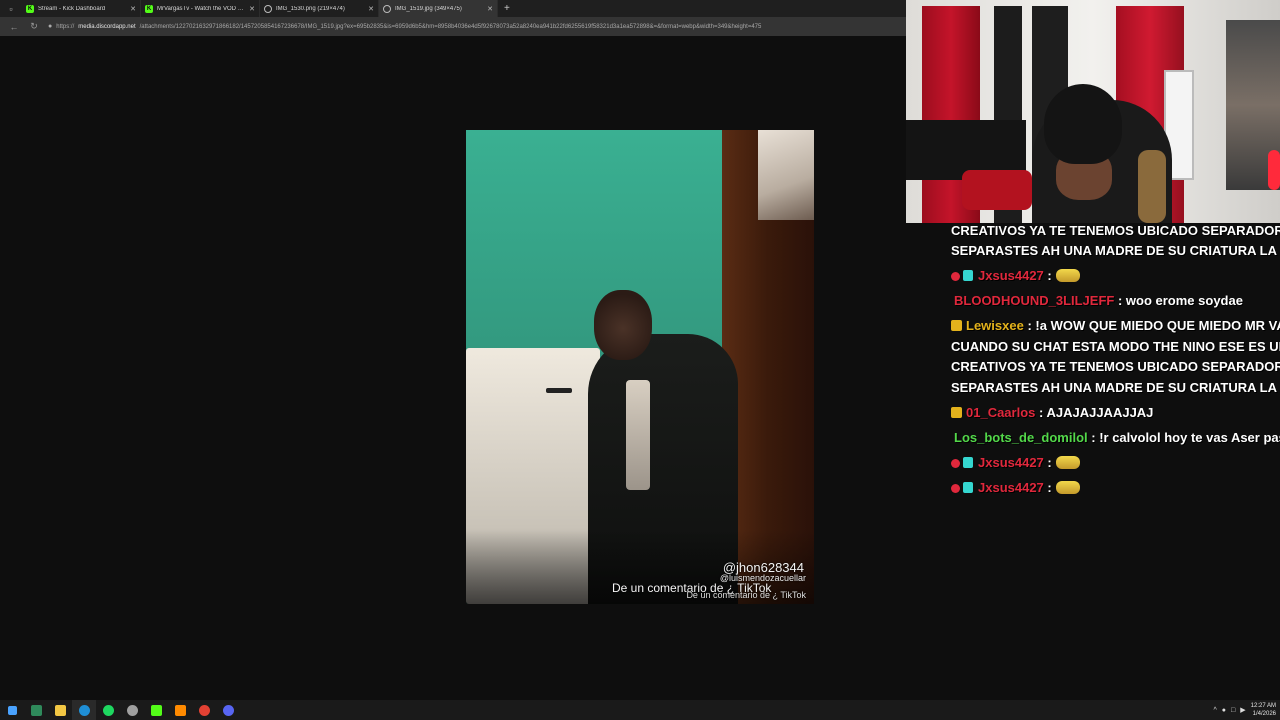 The image size is (1280, 720). Describe the element at coordinates (428, 8) in the screenshot. I see `tab-title: IMG_1519.jpg (349×475)` at that location.